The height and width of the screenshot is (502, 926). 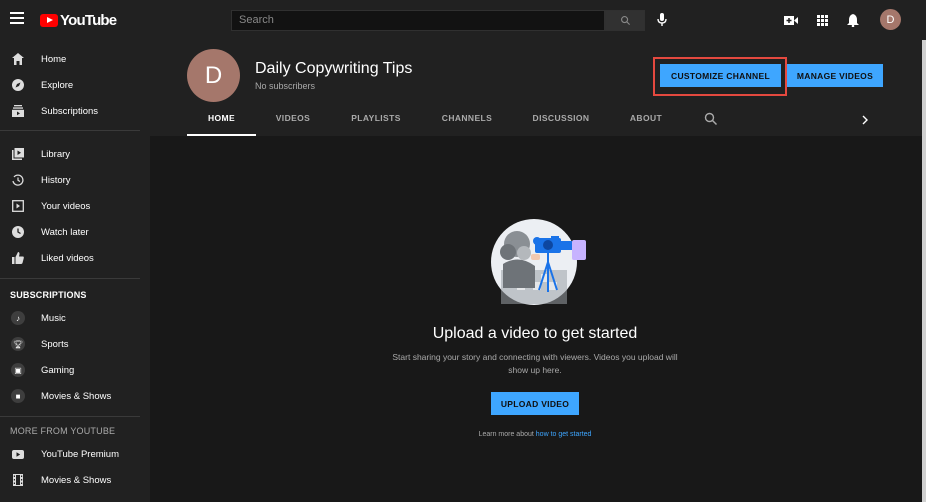 What do you see at coordinates (18, 396) in the screenshot?
I see `film-icon: ■` at bounding box center [18, 396].